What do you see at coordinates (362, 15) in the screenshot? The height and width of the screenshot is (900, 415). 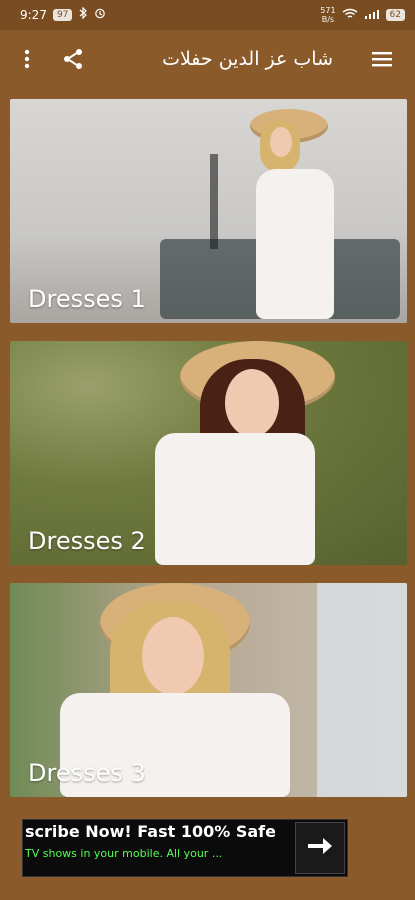 I see `status-right: 571 B/s 62` at bounding box center [362, 15].